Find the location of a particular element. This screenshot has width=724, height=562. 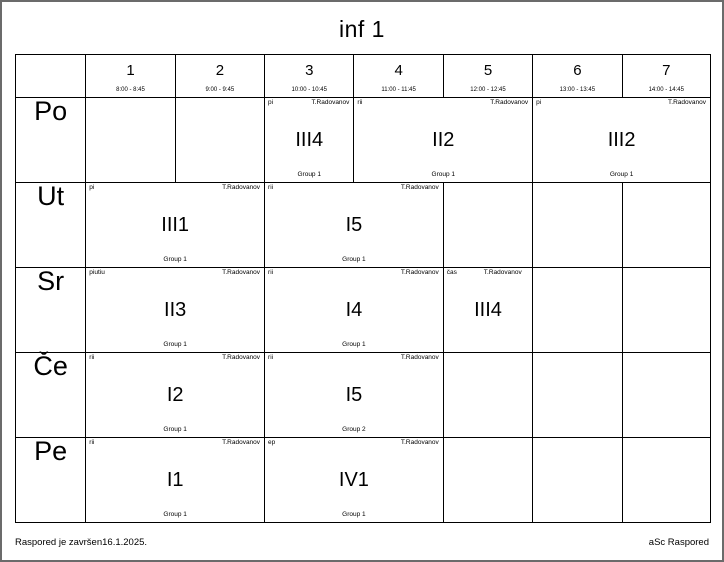

lesson-card: pi T.Radovanov III2 Group 1 is located at coordinates (621, 140).